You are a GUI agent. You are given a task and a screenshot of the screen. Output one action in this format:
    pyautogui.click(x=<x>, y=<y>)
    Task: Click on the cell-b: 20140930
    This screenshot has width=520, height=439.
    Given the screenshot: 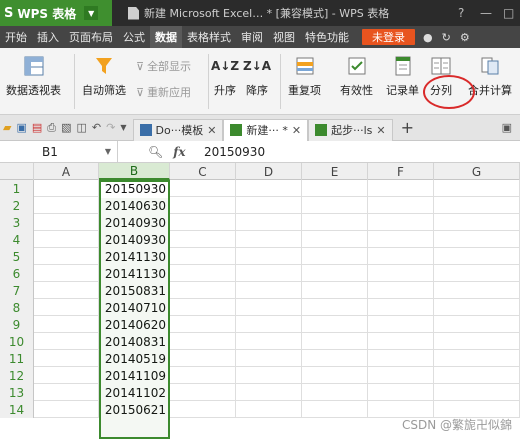 What is the action you would take?
    pyautogui.click(x=134, y=222)
    